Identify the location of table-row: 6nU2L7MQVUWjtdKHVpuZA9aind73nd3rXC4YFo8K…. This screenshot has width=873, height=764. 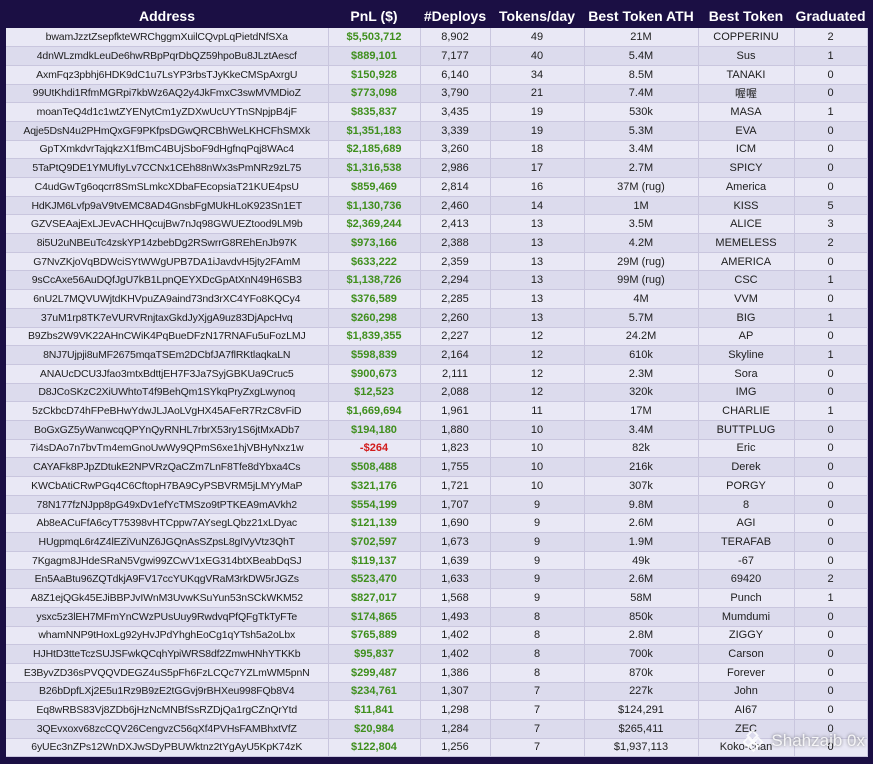
(437, 299).